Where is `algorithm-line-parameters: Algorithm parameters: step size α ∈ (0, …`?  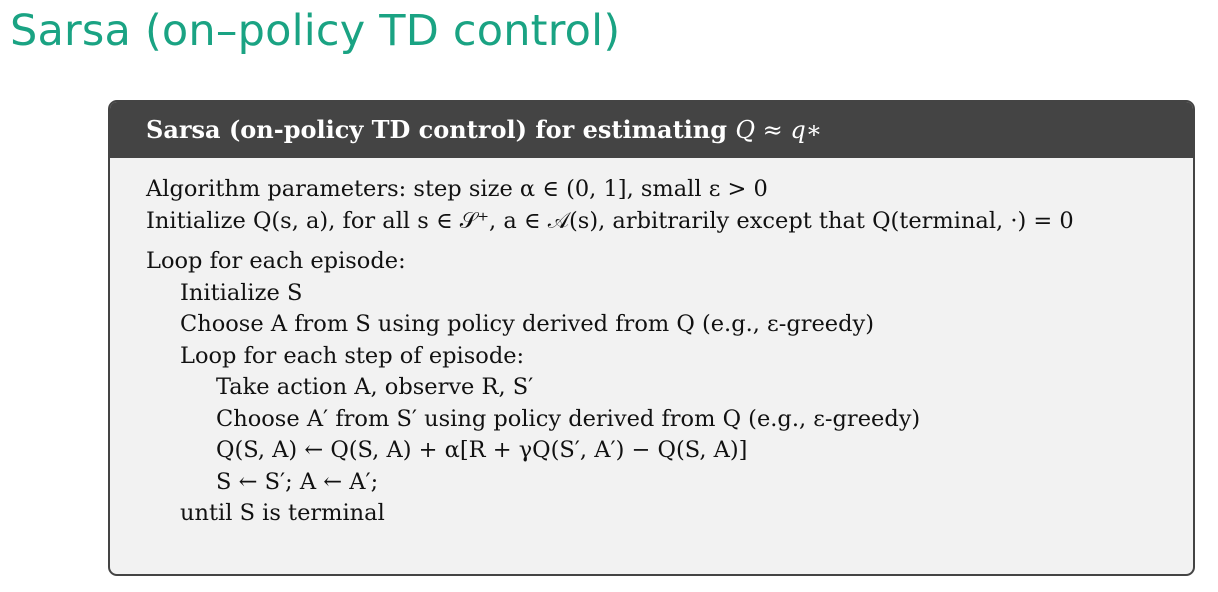
algorithm-line-parameters: Algorithm parameters: step size α ∈ (0, … is located at coordinates (457, 189).